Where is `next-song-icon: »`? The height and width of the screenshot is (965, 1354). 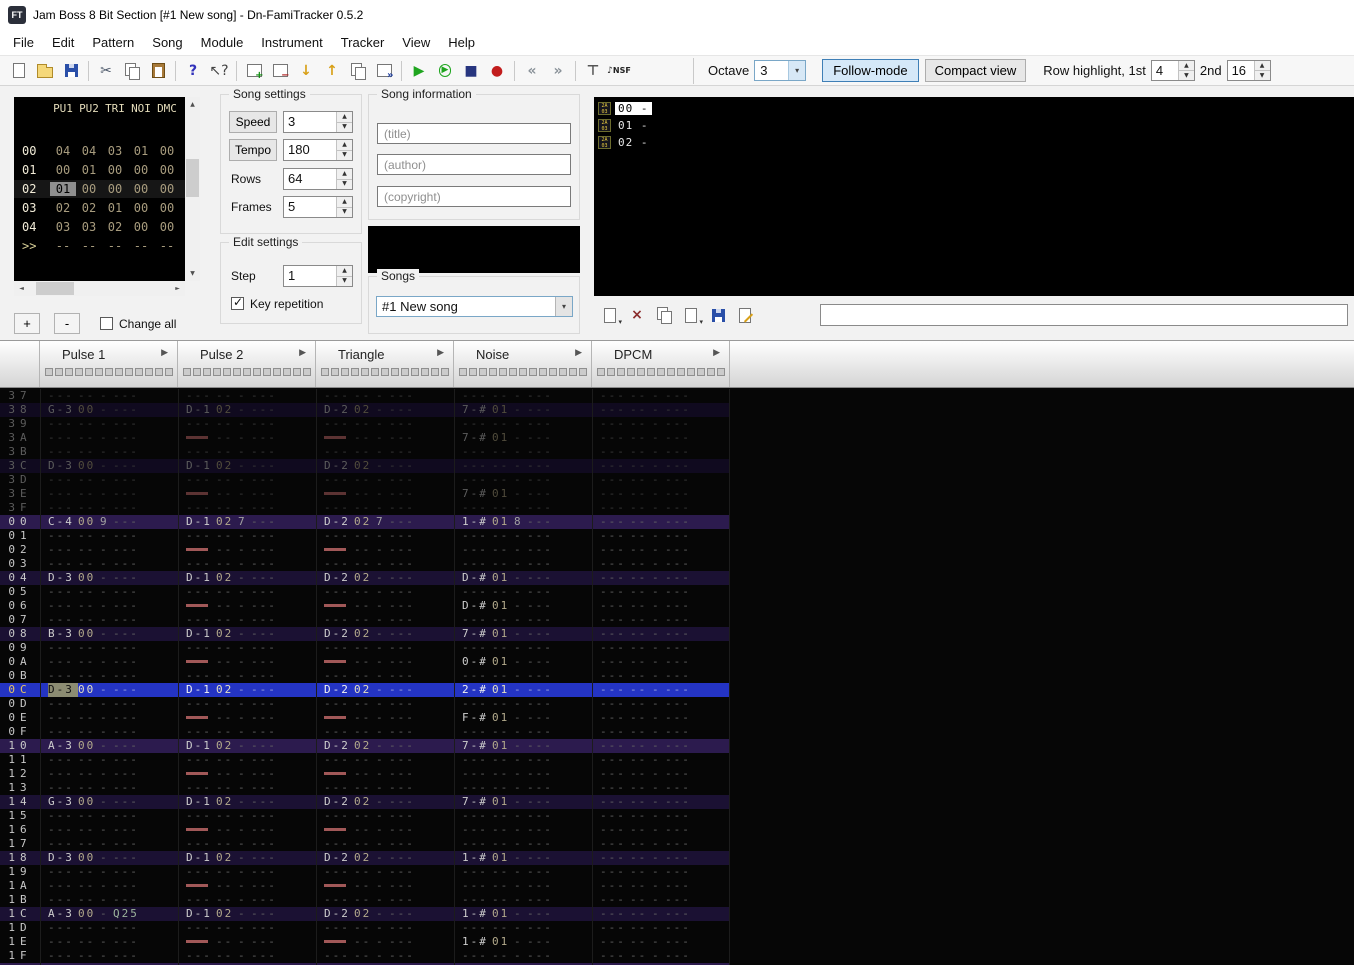 next-song-icon: » is located at coordinates (558, 71).